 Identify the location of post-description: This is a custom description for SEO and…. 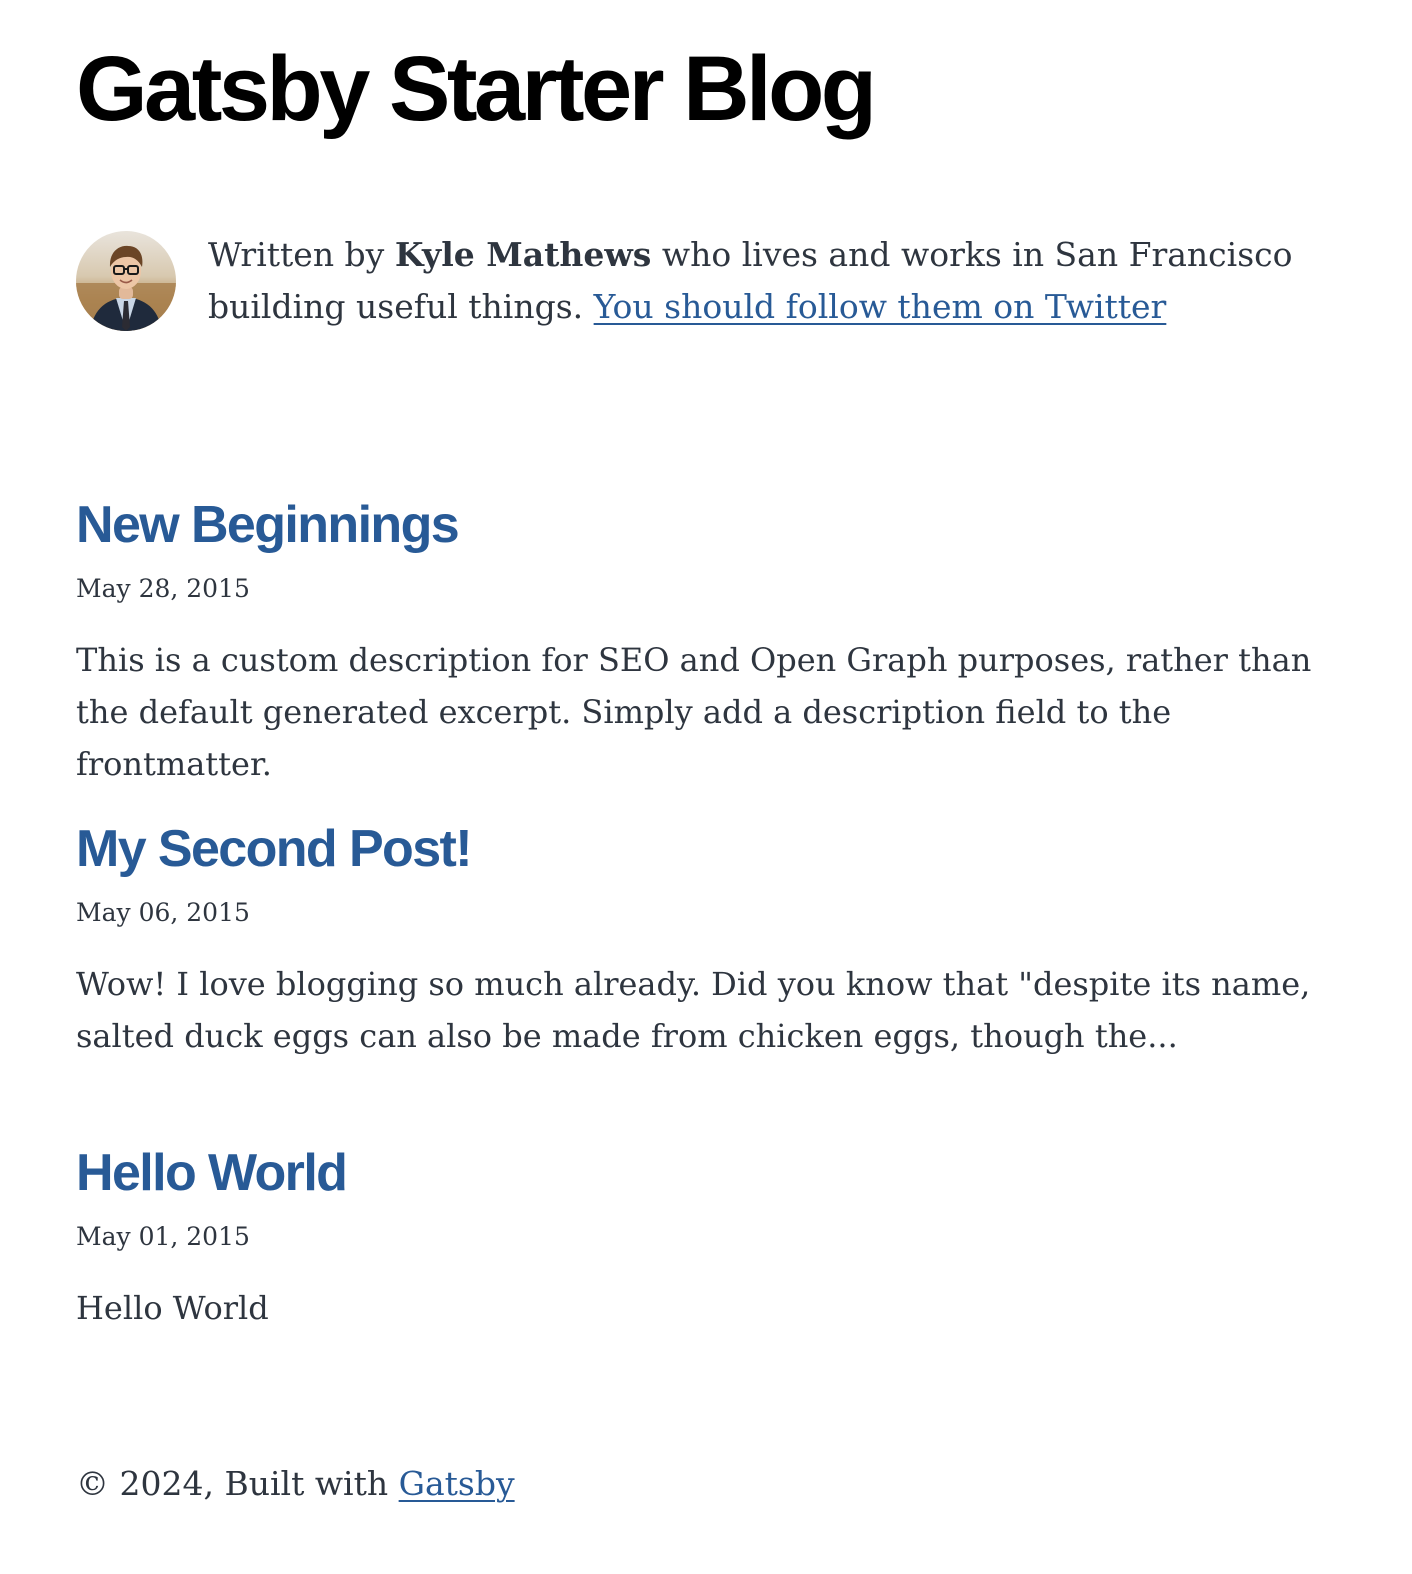
(694, 712).